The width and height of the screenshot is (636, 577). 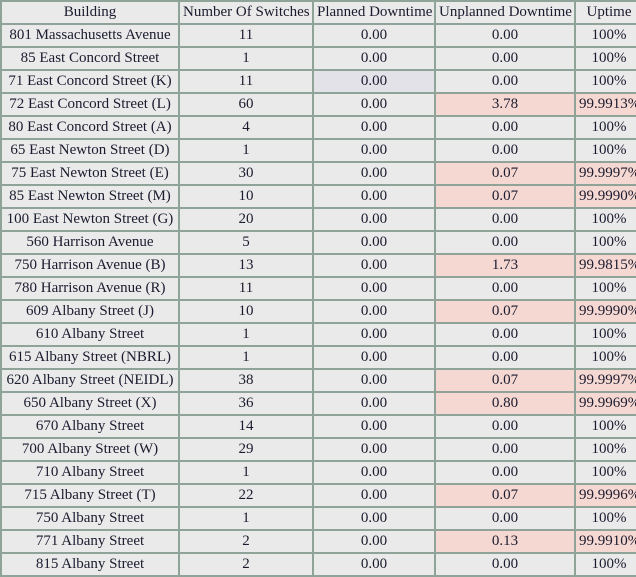 What do you see at coordinates (606, 12) in the screenshot?
I see `column-header-uptime: Uptime` at bounding box center [606, 12].